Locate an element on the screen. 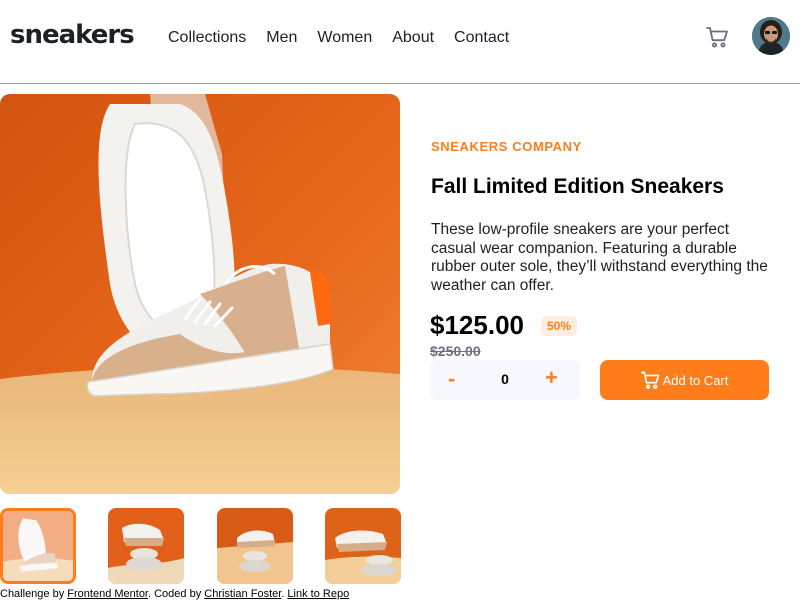  avatar is located at coordinates (771, 36).